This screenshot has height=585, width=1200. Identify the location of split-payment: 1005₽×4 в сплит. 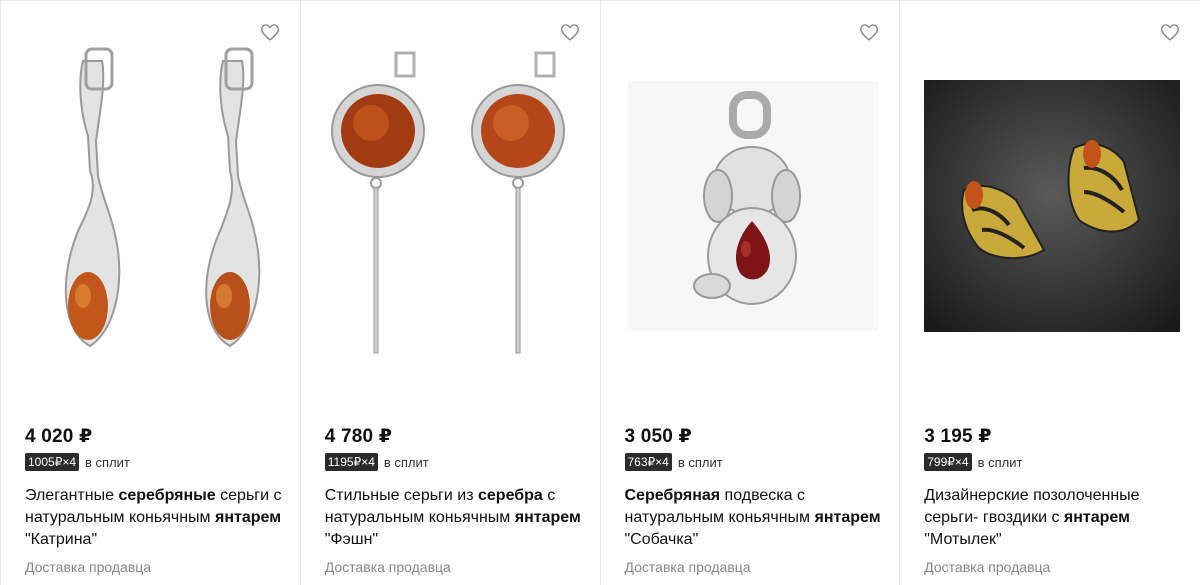
(77, 462).